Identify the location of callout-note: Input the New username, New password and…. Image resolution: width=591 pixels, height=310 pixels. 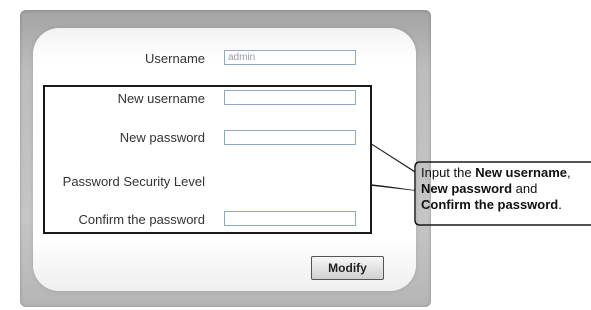
(503, 194).